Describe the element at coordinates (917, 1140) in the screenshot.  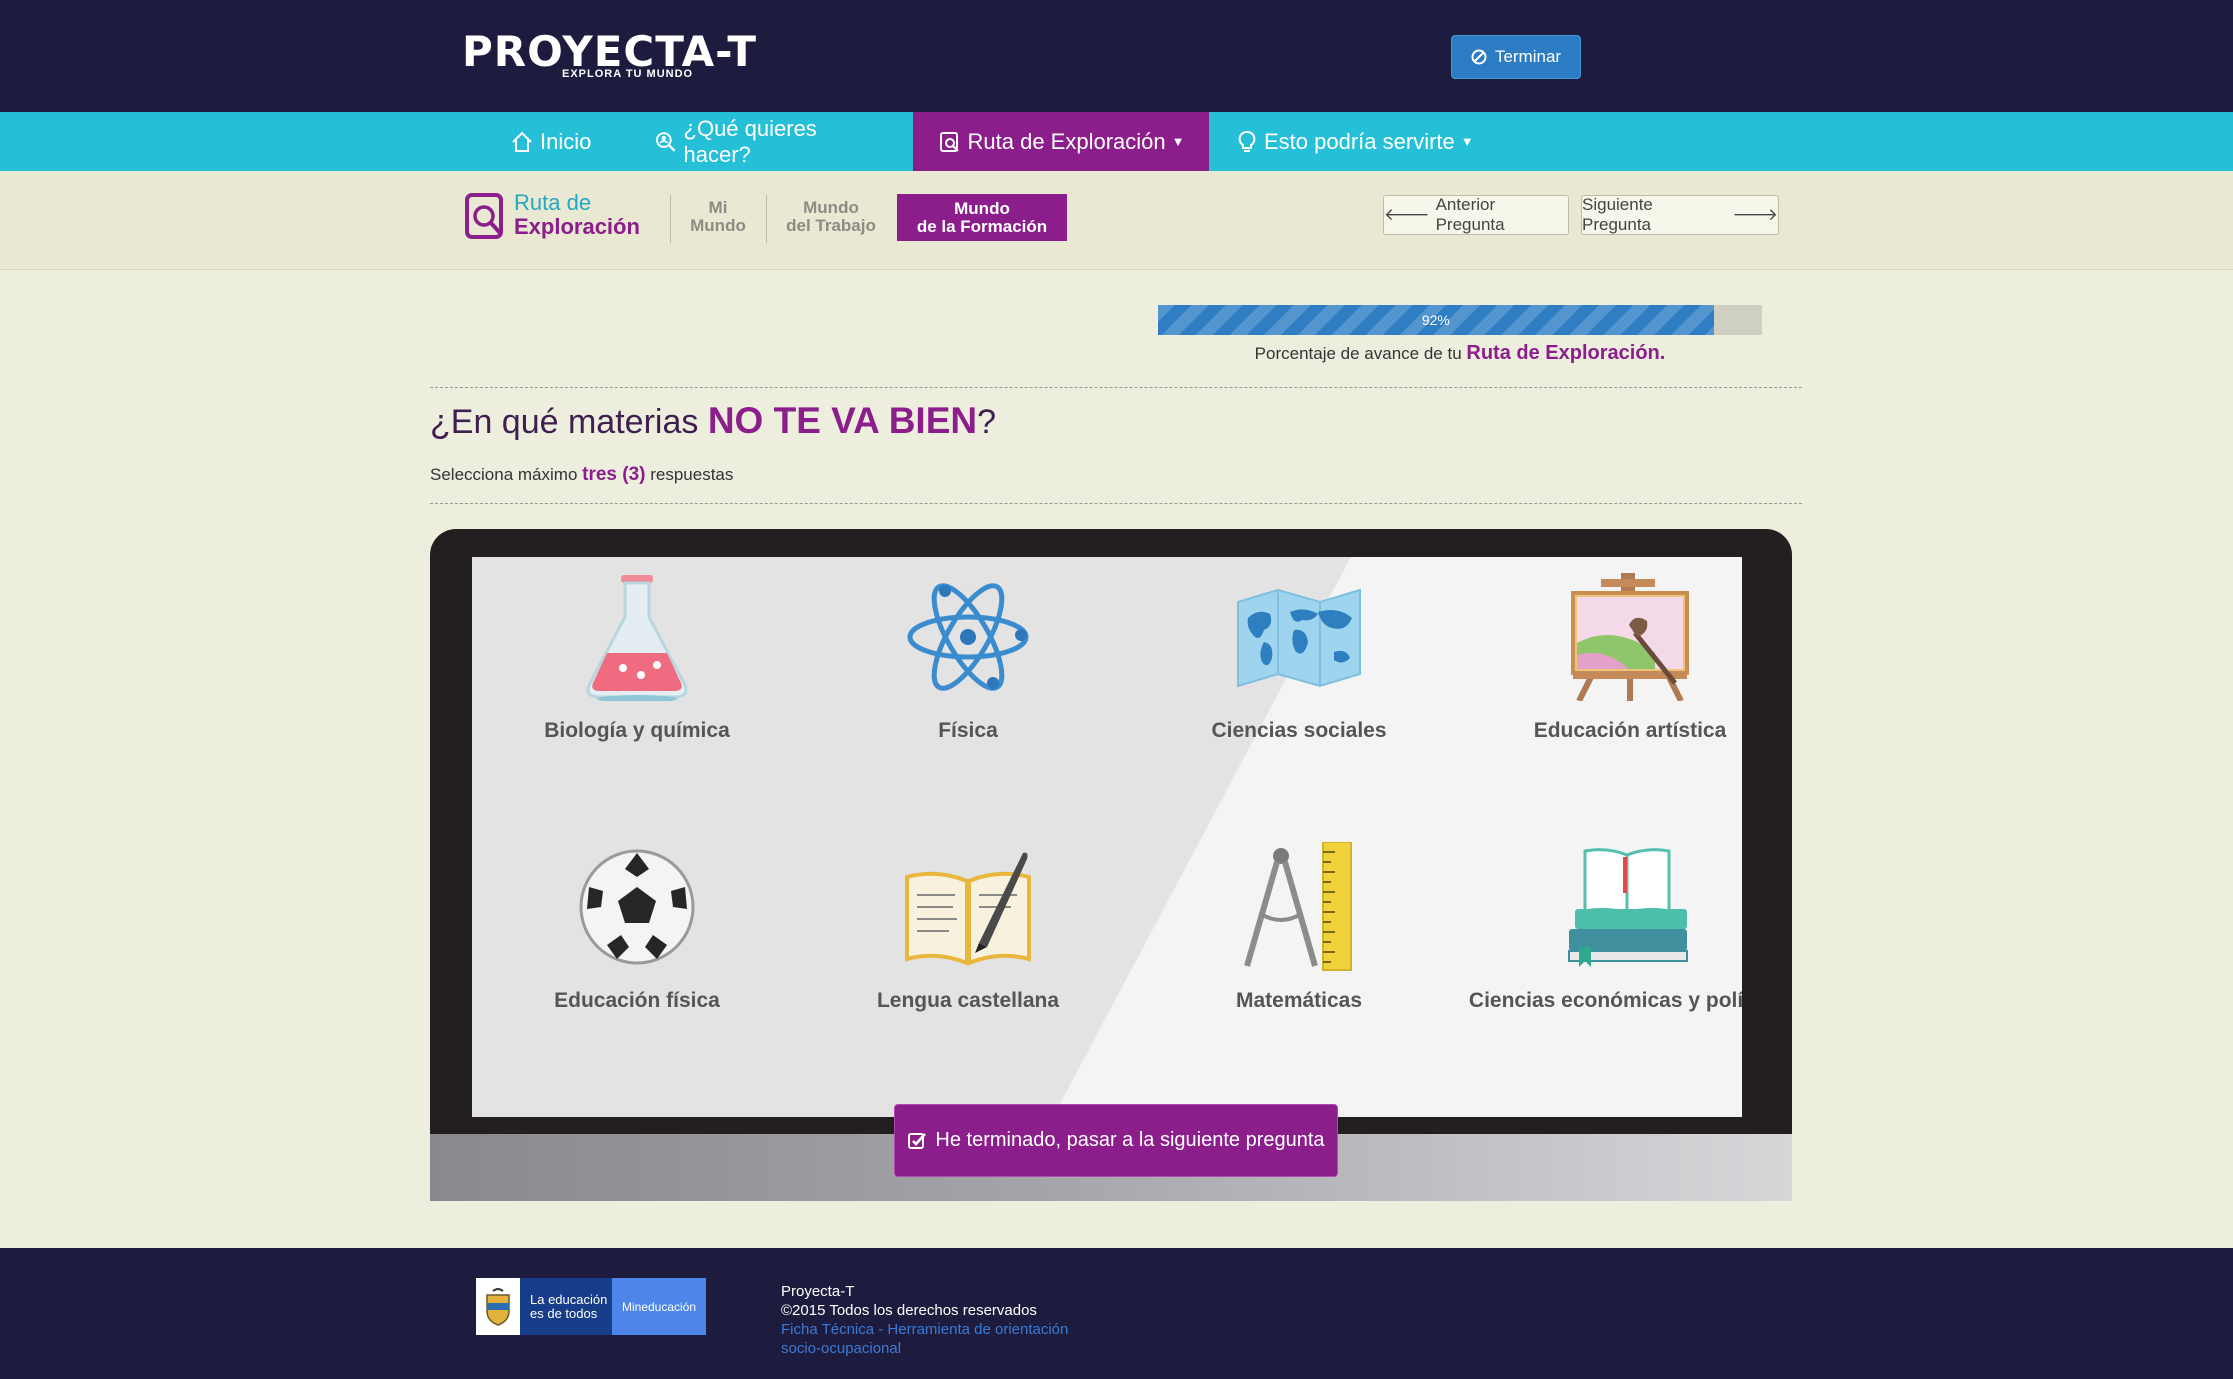
I see `check-square-icon` at that location.